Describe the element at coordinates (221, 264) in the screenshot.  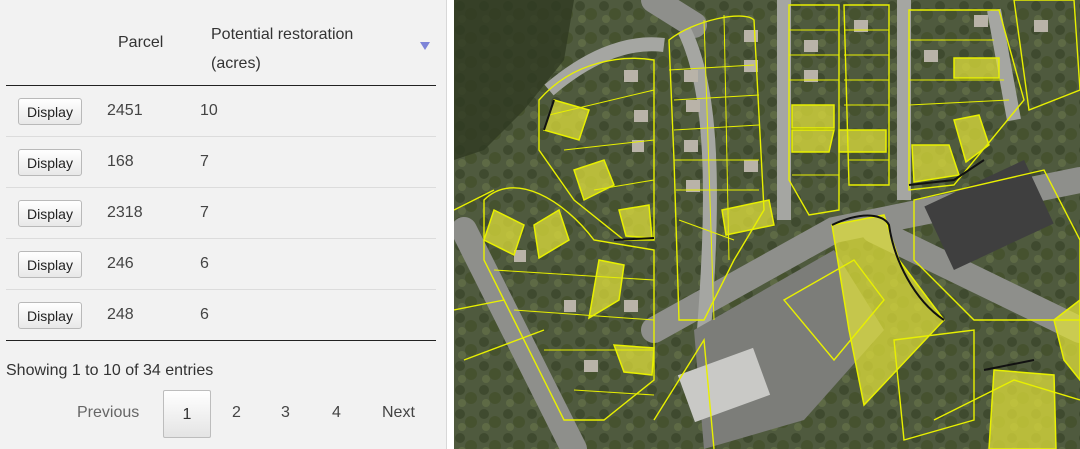
I see `table-row: Display 246 6` at that location.